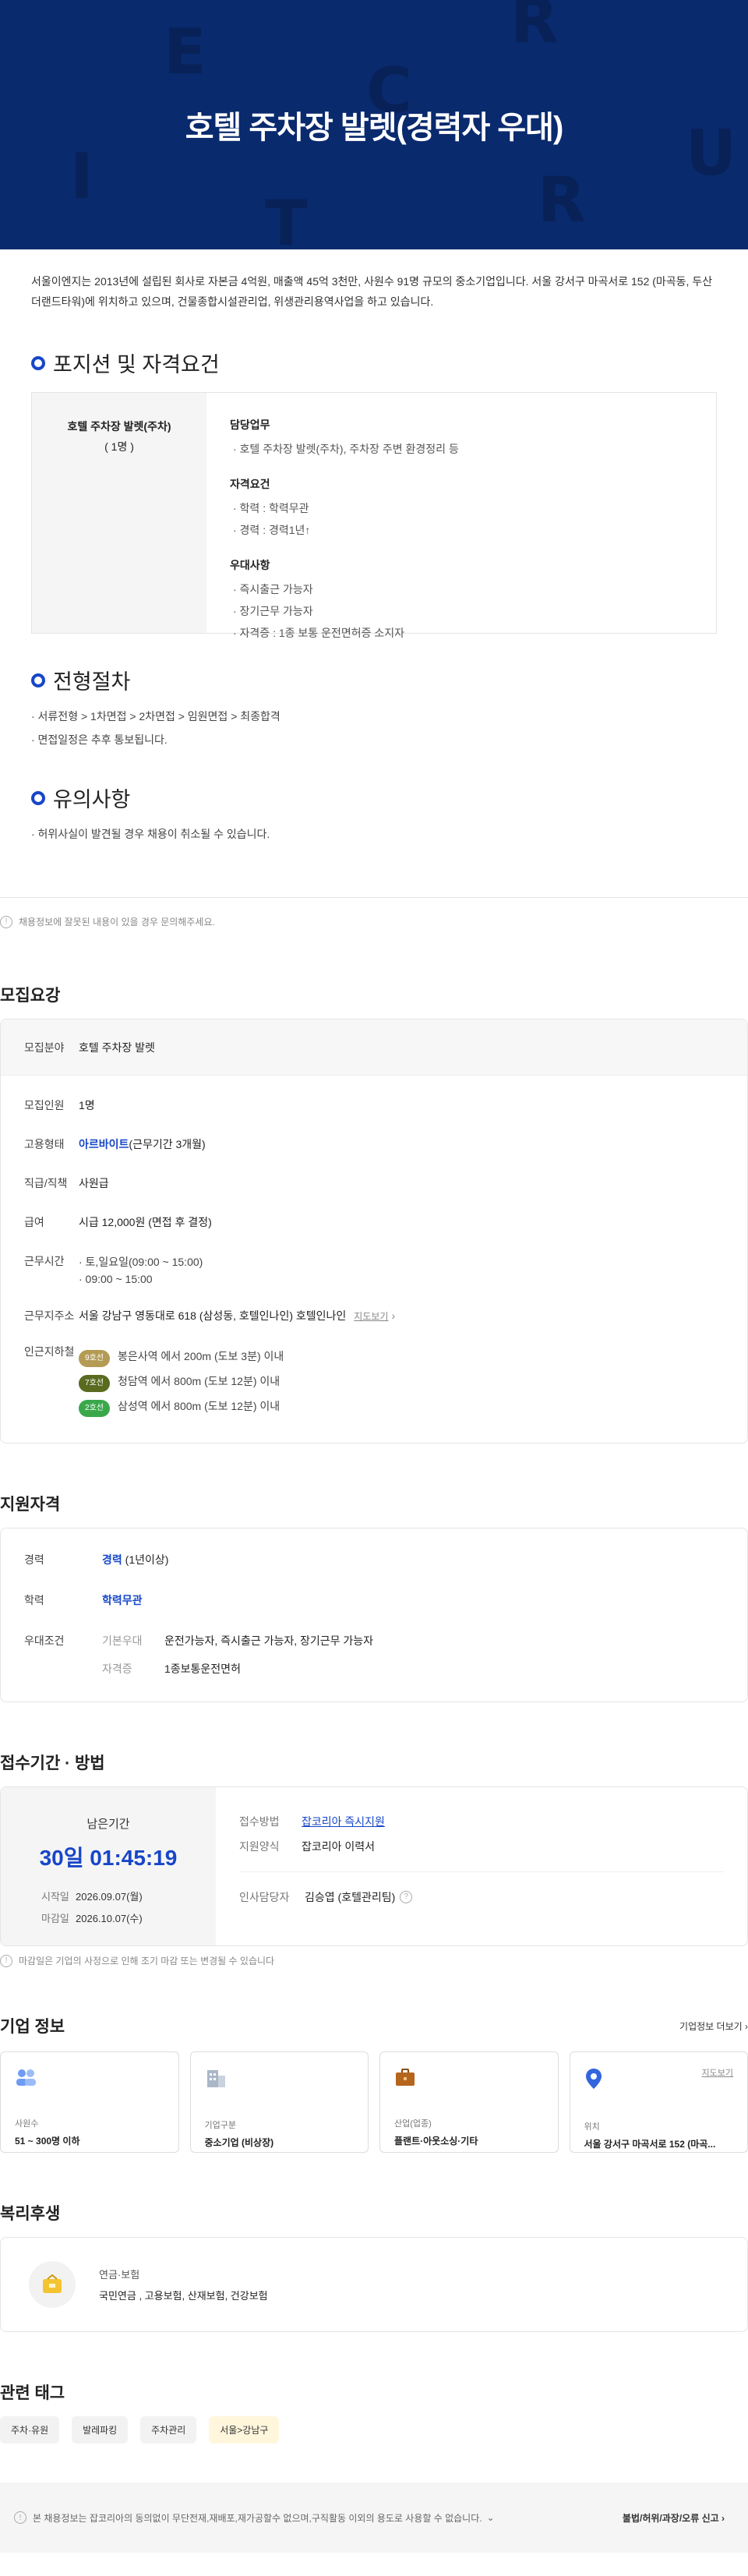 The width and height of the screenshot is (748, 2576). I want to click on company-title: 기업 정보, so click(32, 2027).